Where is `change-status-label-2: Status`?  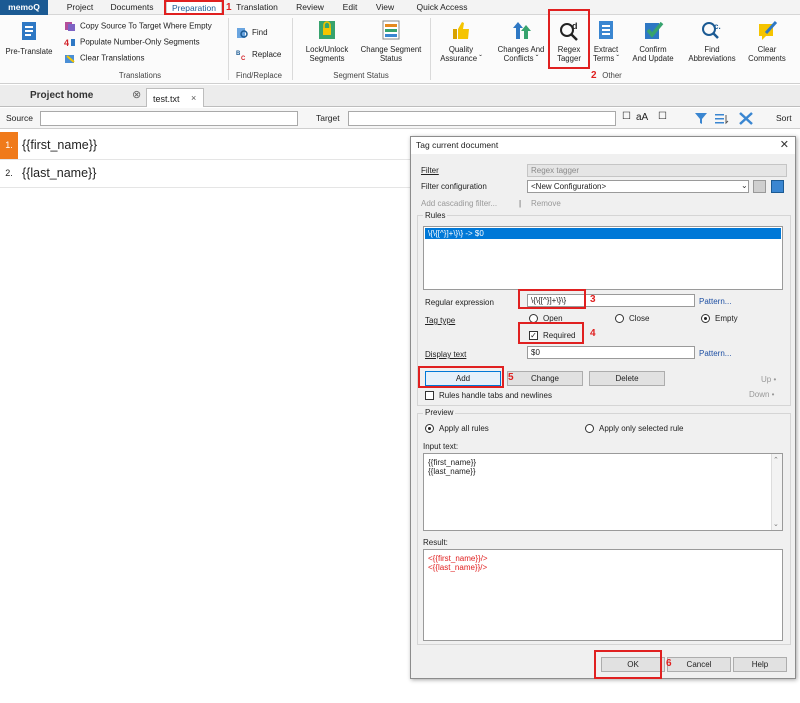 change-status-label-2: Status is located at coordinates (391, 58).